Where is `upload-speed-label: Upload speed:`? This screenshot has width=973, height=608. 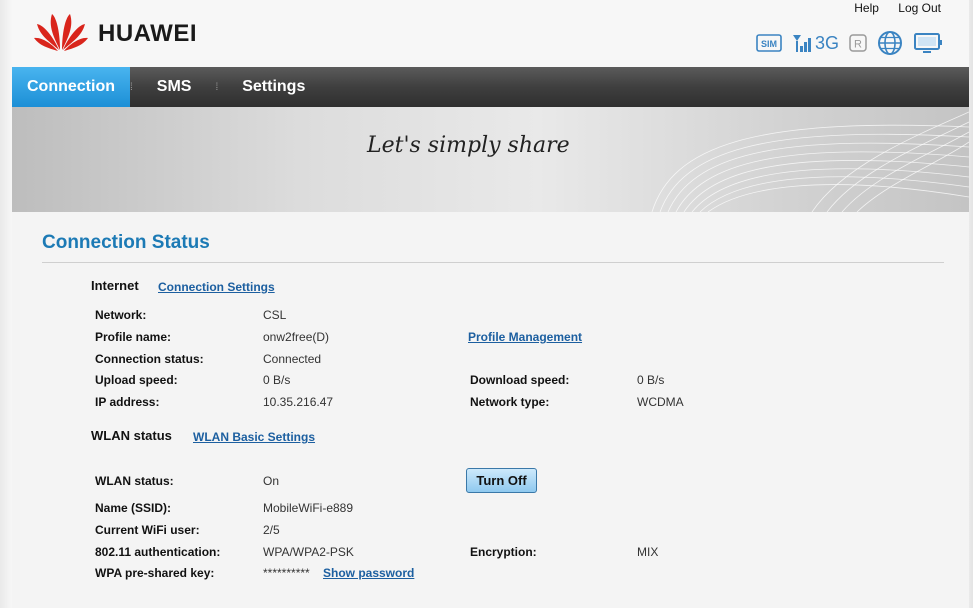
upload-speed-label: Upload speed: is located at coordinates (136, 380).